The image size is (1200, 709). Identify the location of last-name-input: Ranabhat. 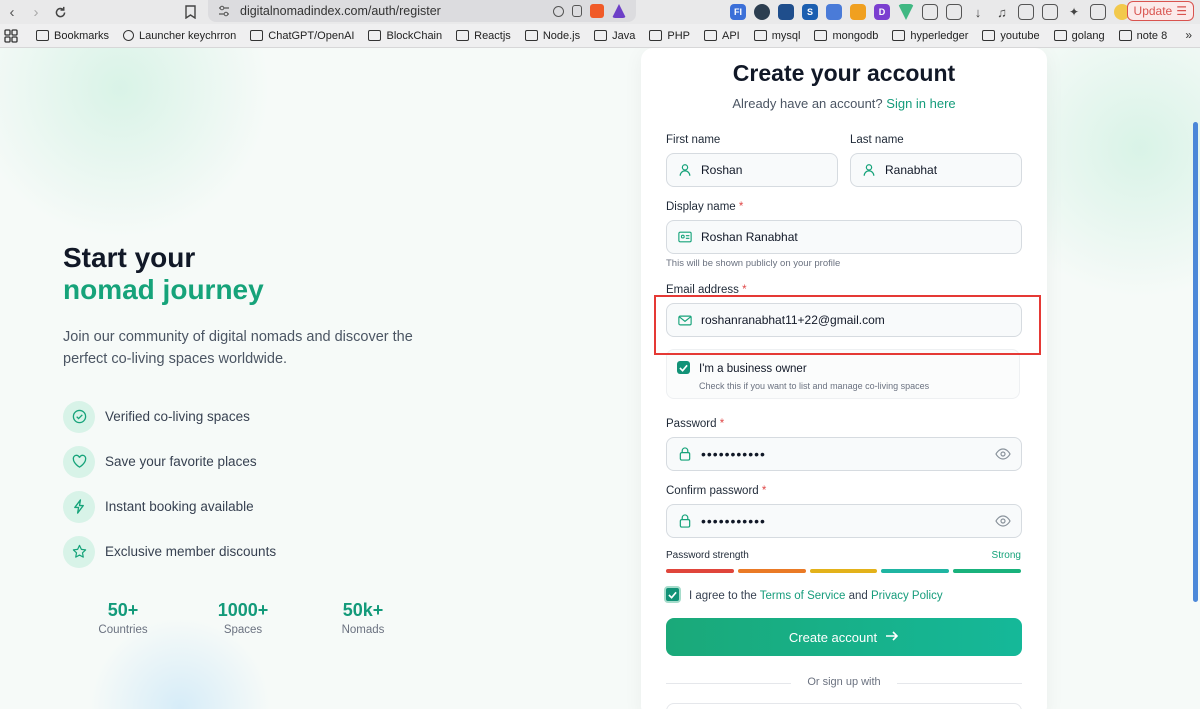
(936, 170).